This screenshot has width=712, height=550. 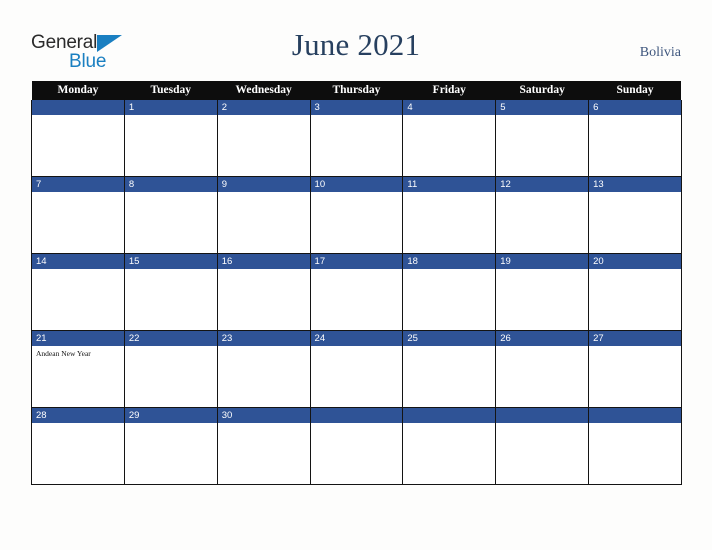 I want to click on day-number: 9, so click(x=263, y=184).